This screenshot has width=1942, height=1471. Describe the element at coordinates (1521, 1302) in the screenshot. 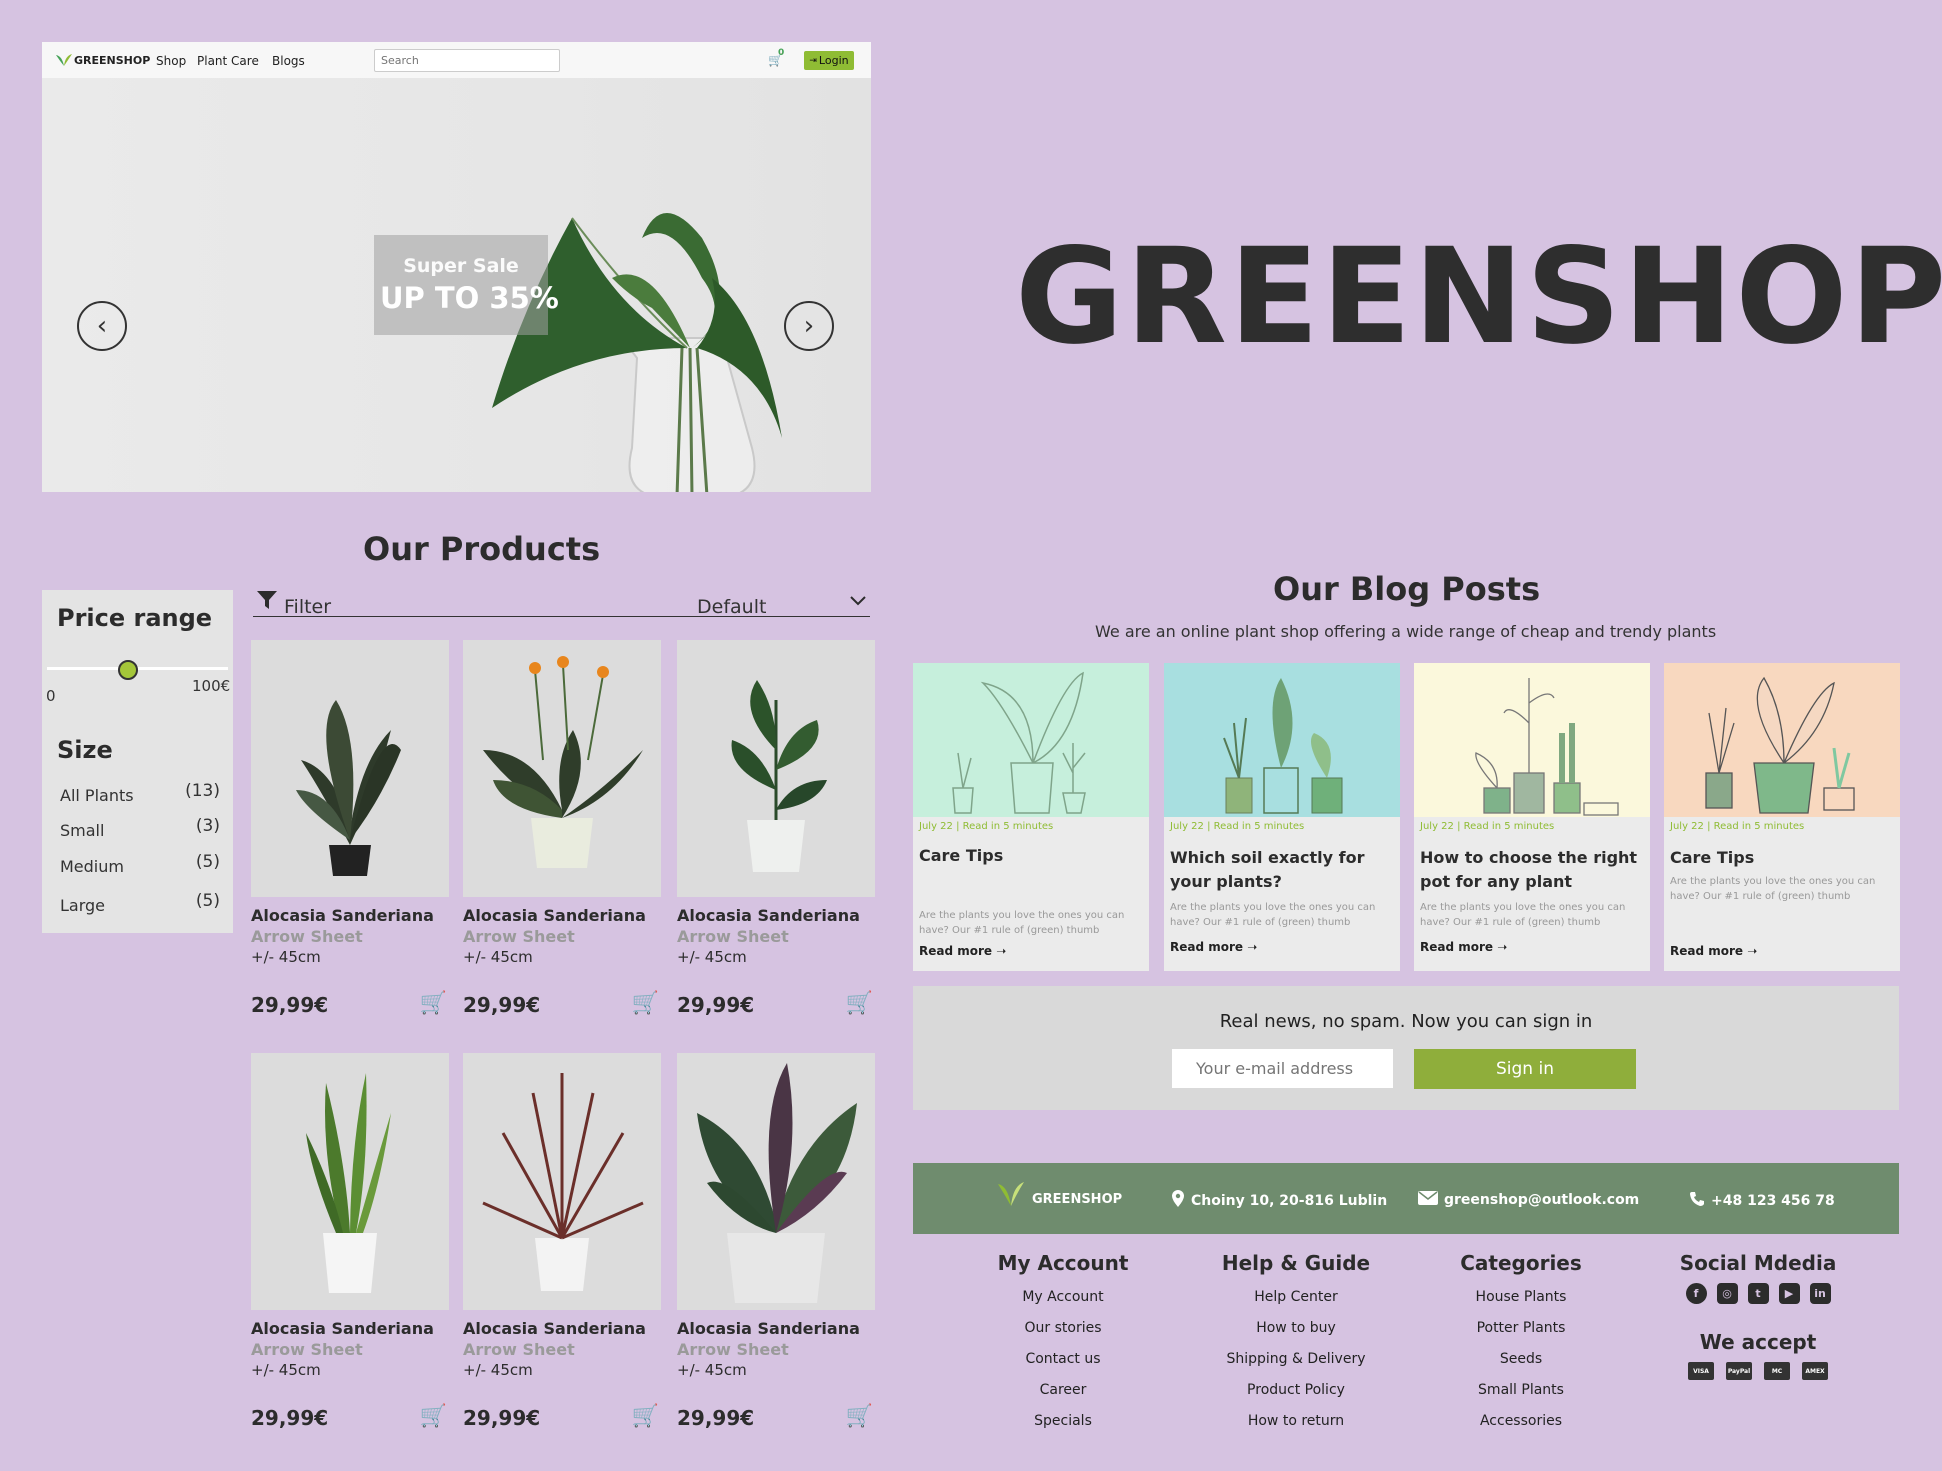

I see `footer-link: House Plants` at that location.